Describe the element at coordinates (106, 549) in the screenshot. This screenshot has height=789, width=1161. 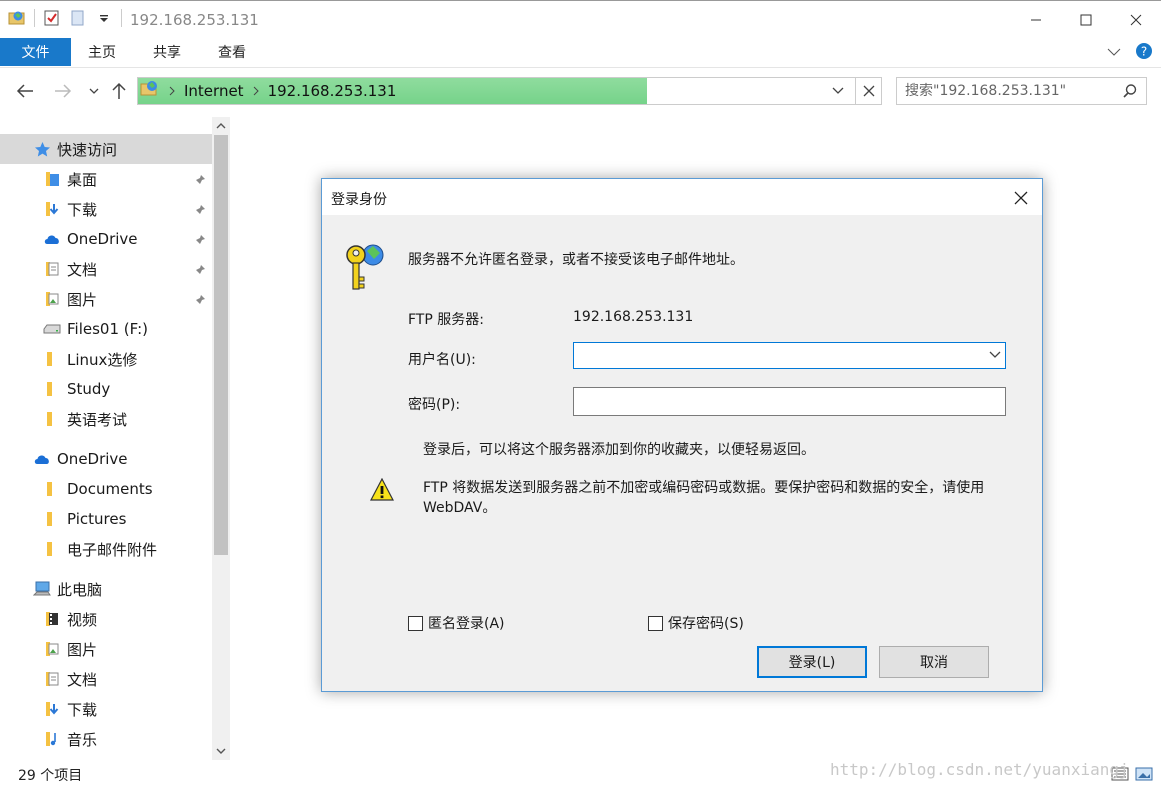
I see `sidebar-item-email-attachments: 电子邮件附件` at that location.